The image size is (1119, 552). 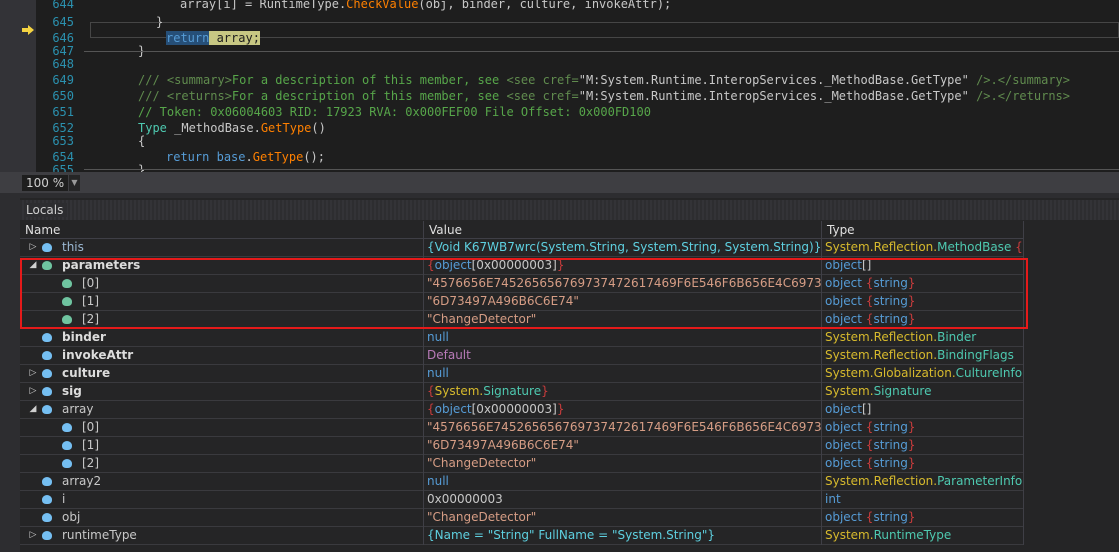 What do you see at coordinates (431, 265) in the screenshot?
I see `value-segment: {` at bounding box center [431, 265].